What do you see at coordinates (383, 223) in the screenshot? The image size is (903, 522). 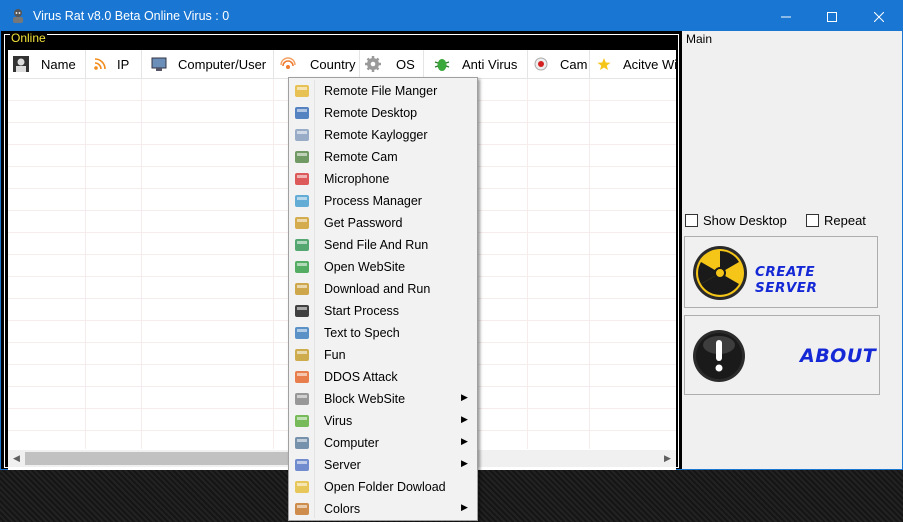 I see `menu-item-get-password: Get Password` at bounding box center [383, 223].